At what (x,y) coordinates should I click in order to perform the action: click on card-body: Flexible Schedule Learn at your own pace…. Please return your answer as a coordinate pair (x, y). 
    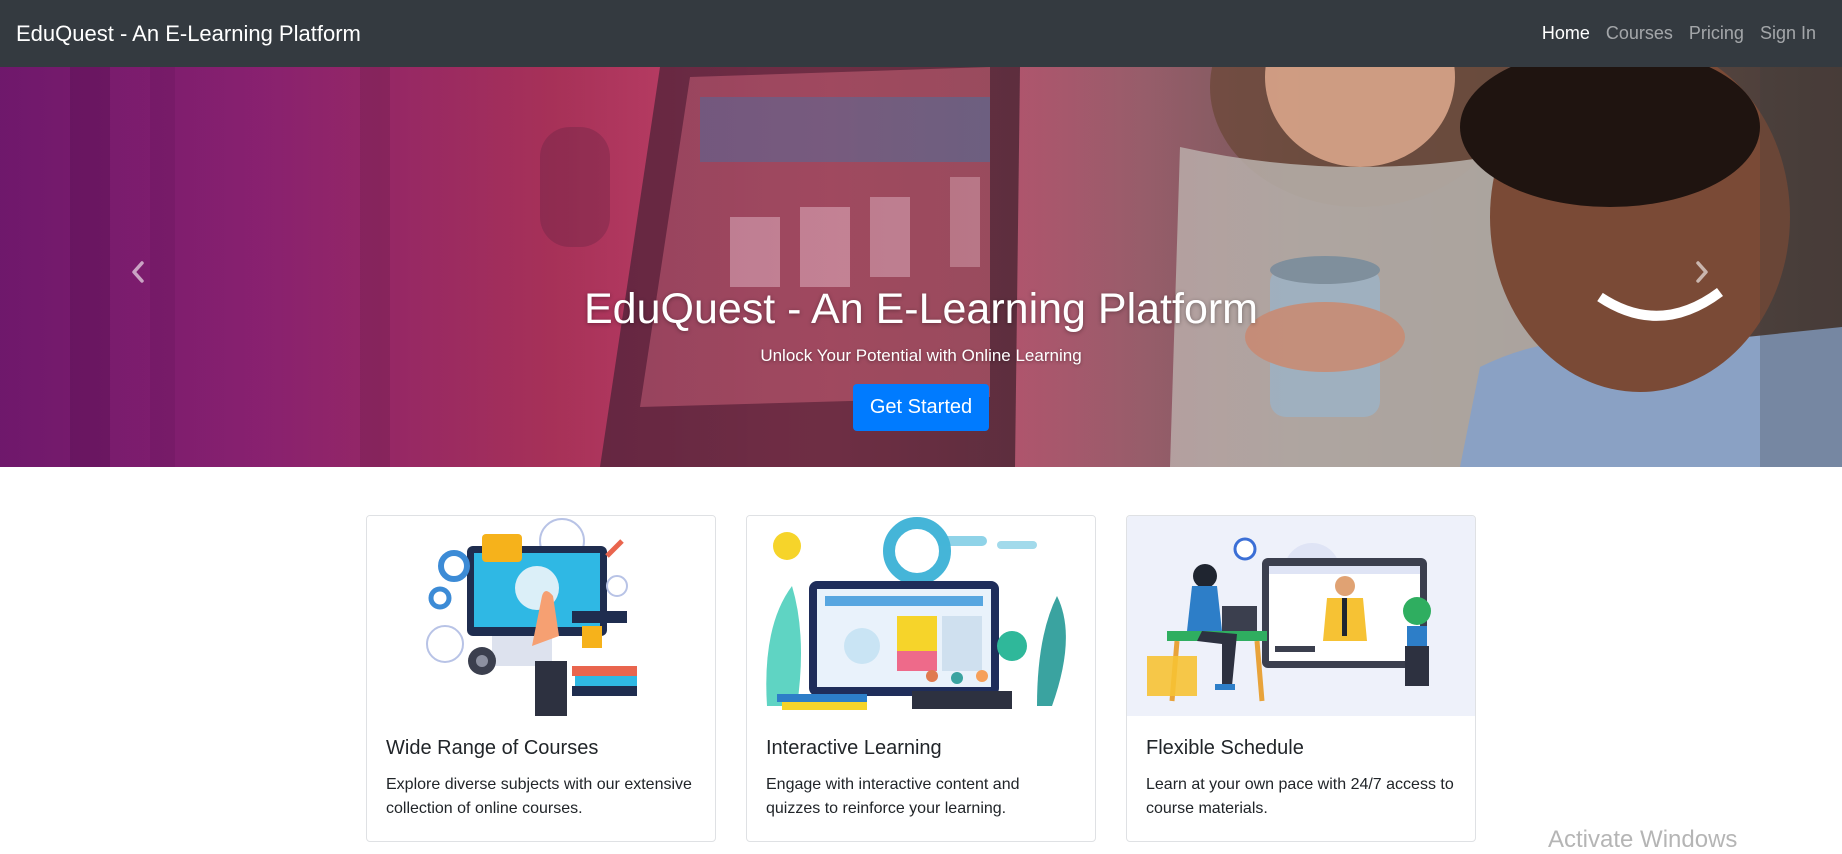
    Looking at the image, I should click on (1301, 768).